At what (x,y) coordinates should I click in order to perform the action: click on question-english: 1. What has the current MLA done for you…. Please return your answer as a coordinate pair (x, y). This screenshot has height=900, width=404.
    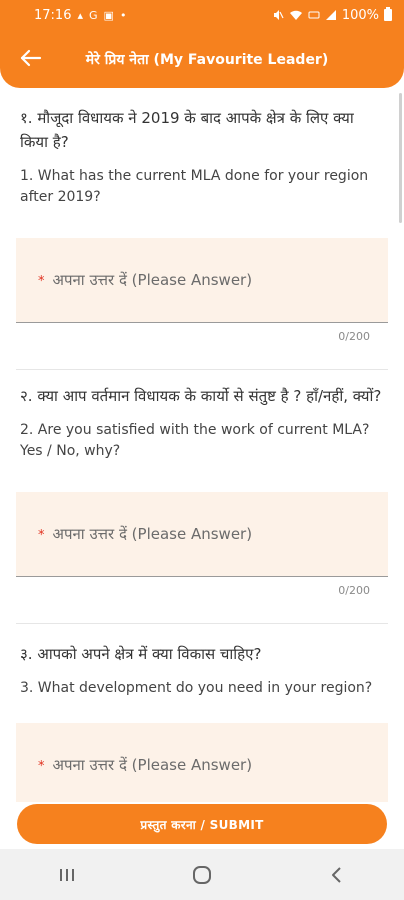
    Looking at the image, I should click on (194, 186).